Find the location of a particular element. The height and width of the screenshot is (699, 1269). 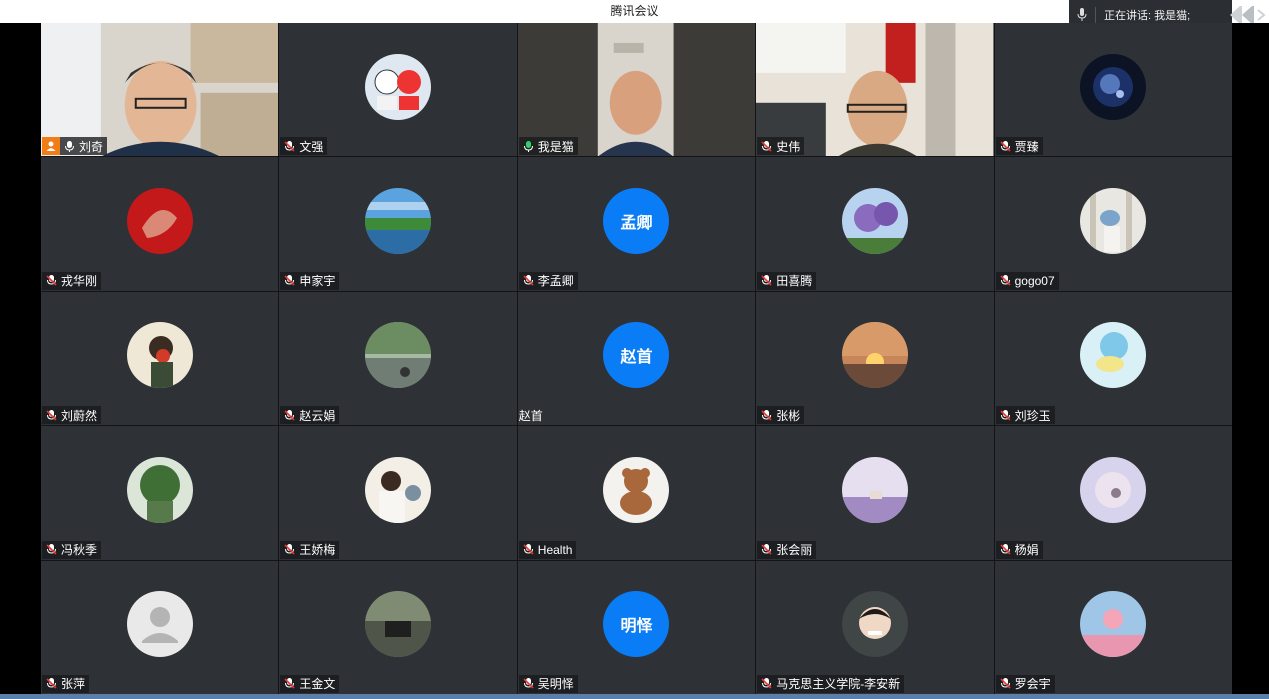

participant-tile: 赵云娟 is located at coordinates (398, 358).